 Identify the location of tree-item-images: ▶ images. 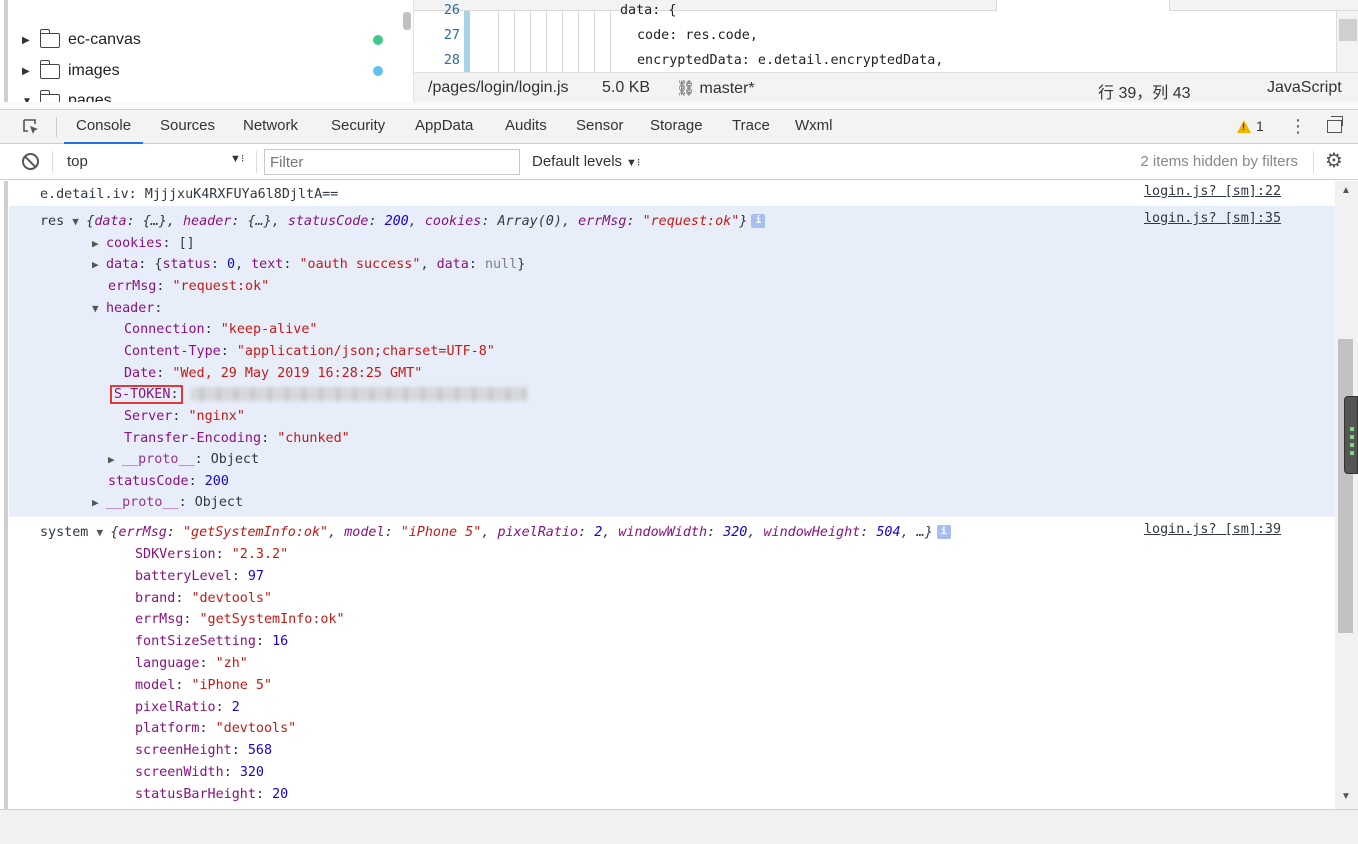
(71, 71).